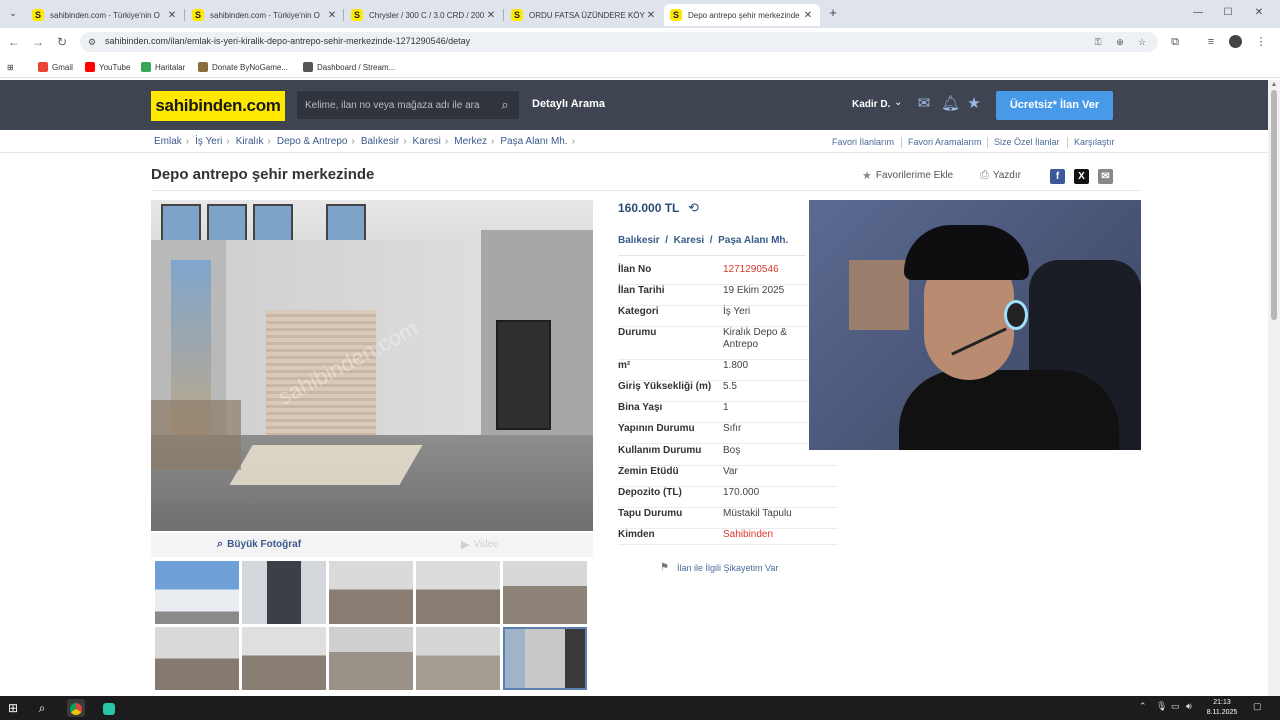  Describe the element at coordinates (748, 535) in the screenshot. I see `detail-value: Sahibinden` at that location.